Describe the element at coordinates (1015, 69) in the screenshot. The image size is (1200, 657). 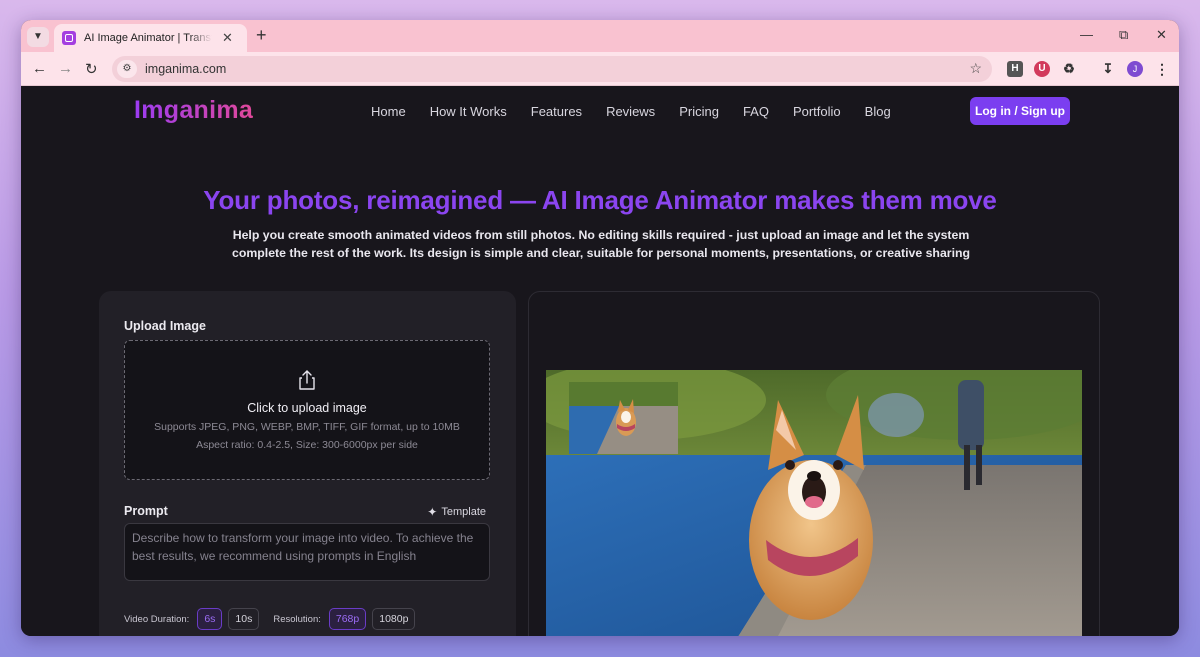
I see `extension-h-icon: H` at that location.